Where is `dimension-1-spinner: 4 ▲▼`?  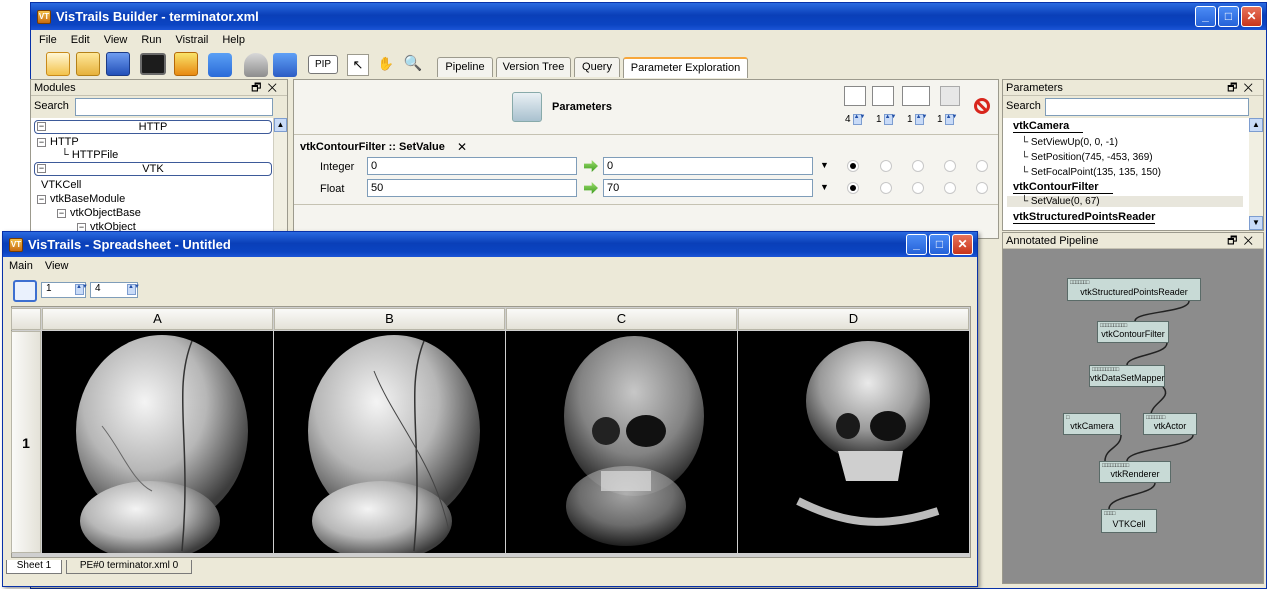
dimension-1-spinner: 4 ▲▼ is located at coordinates (855, 119).